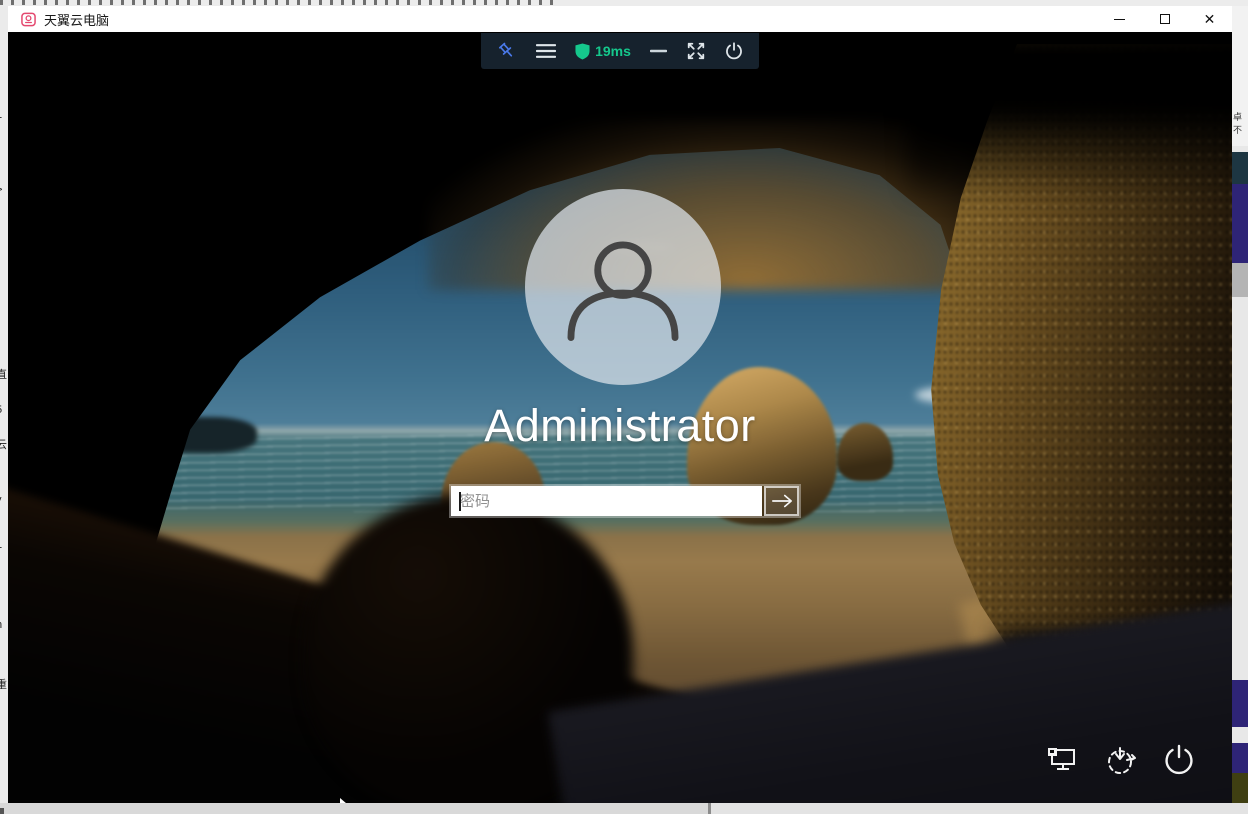 The width and height of the screenshot is (1248, 814). What do you see at coordinates (77, 20) in the screenshot?
I see `window-title: 天翼云电脑` at bounding box center [77, 20].